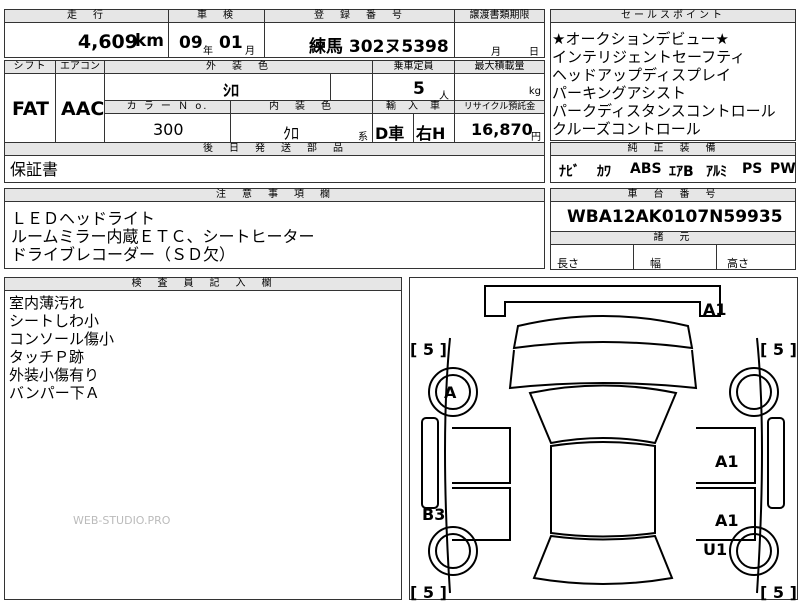  What do you see at coordinates (216, 40) in the screenshot?
I see `inspection-cell: 09 年 01 月` at bounding box center [216, 40].